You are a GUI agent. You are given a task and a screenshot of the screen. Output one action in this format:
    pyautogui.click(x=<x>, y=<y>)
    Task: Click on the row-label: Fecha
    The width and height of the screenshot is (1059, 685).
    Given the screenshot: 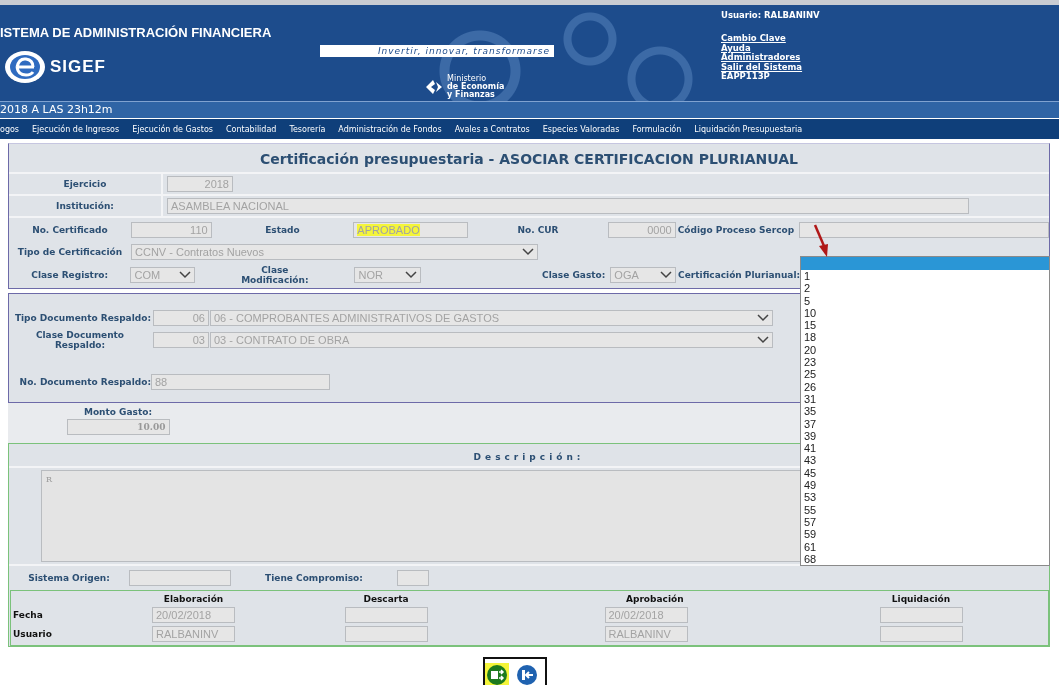 What is the action you would take?
    pyautogui.click(x=28, y=615)
    